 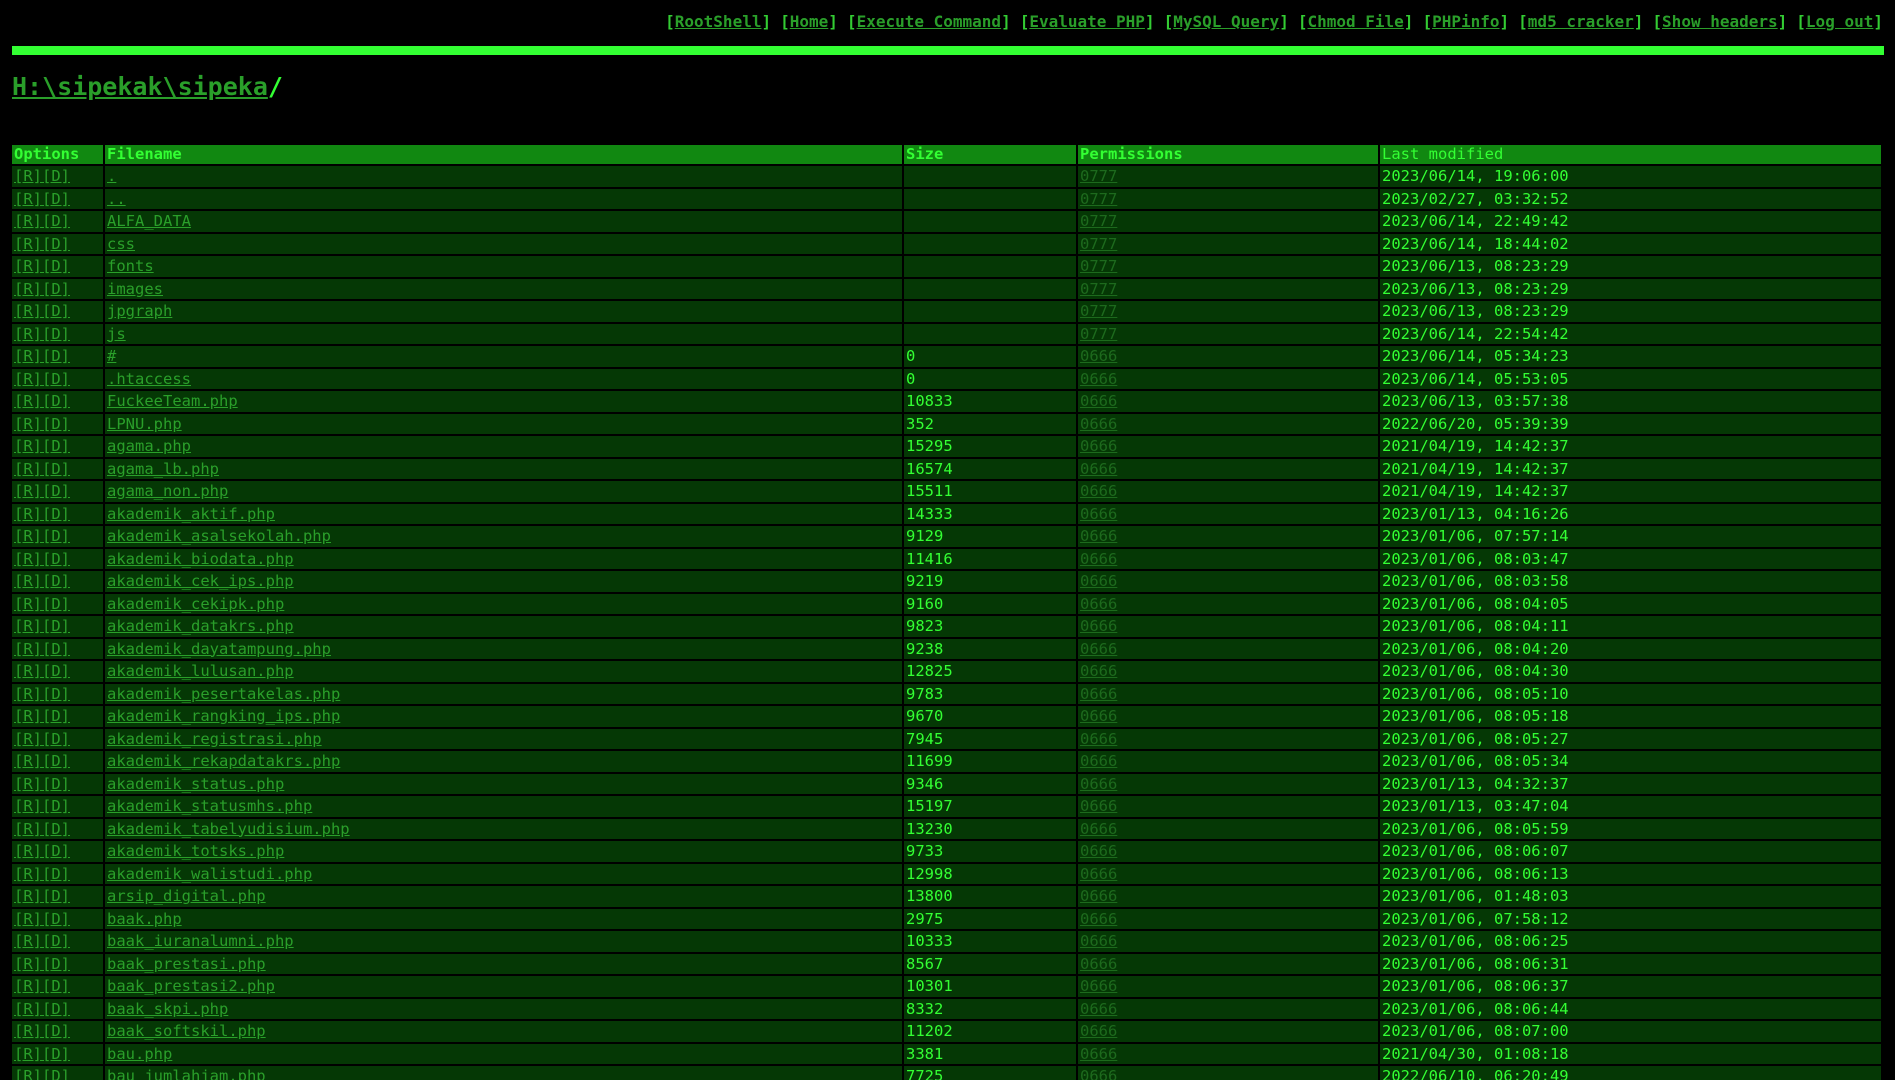 What do you see at coordinates (186, 1073) in the screenshot?
I see `filename-link: bau_jumlahjam.php` at bounding box center [186, 1073].